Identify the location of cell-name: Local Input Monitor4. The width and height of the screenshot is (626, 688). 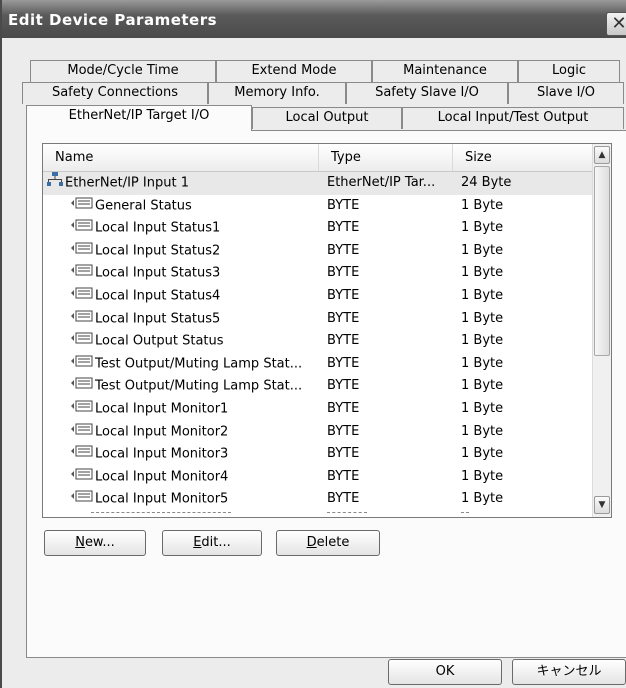
(206, 477).